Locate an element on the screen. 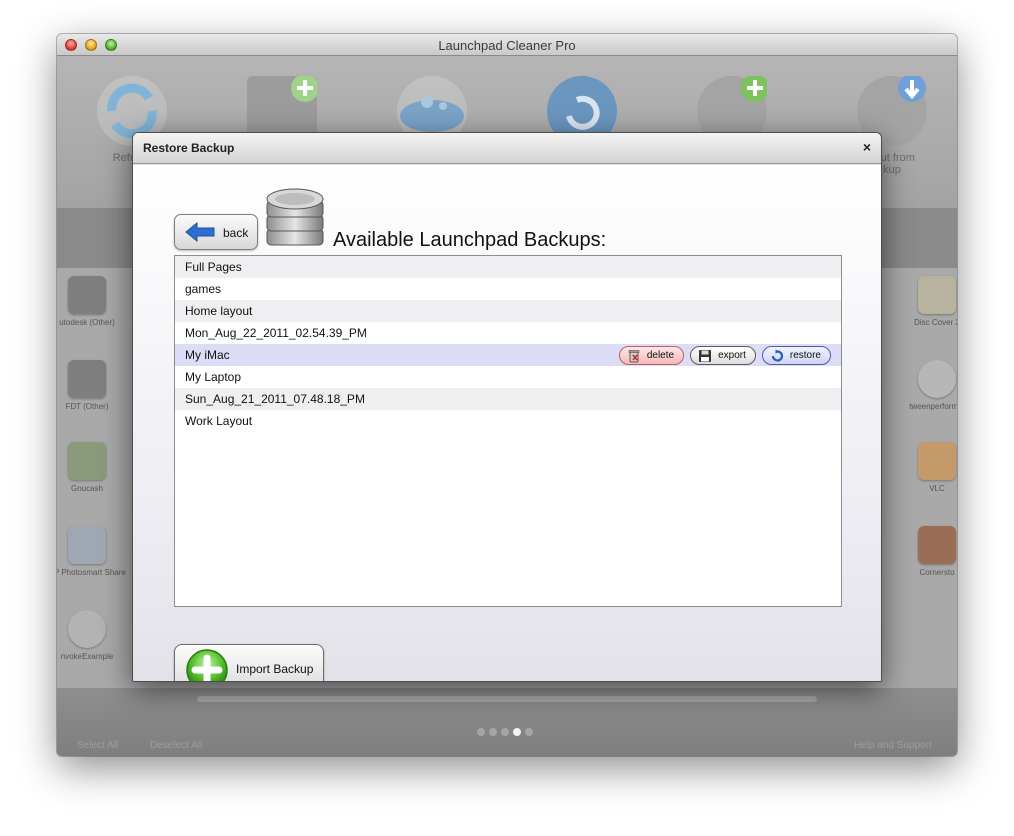 The image size is (1014, 836). delete-button: delete is located at coordinates (651, 355).